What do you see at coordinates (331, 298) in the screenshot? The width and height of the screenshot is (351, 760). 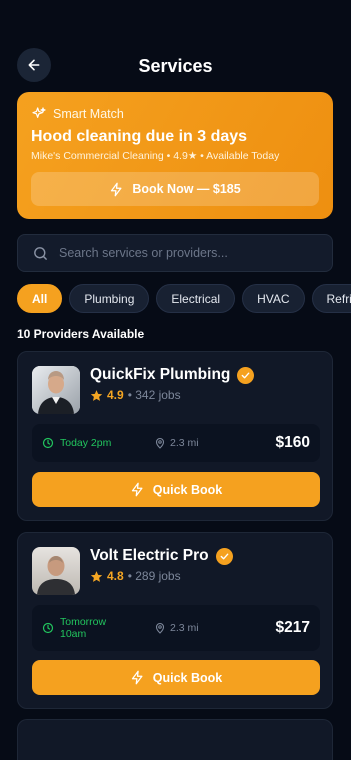 I see `chip-refrigeration: Refrig` at bounding box center [331, 298].